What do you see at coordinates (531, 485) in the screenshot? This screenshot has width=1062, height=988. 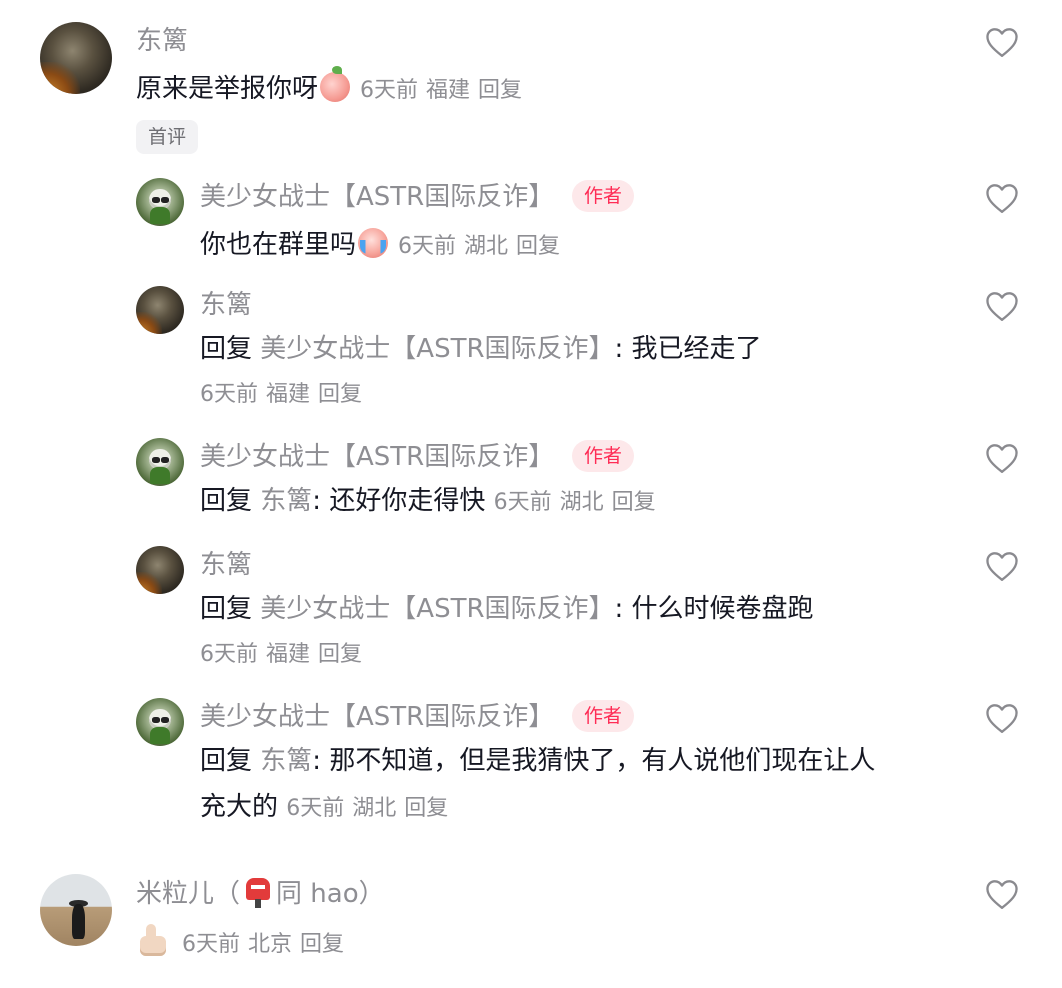 I see `reply-item: 美少女战士【ASTR国际反诈】 作者 回复 东篱: 还好你走得快 6天前 湖北 回复` at bounding box center [531, 485].